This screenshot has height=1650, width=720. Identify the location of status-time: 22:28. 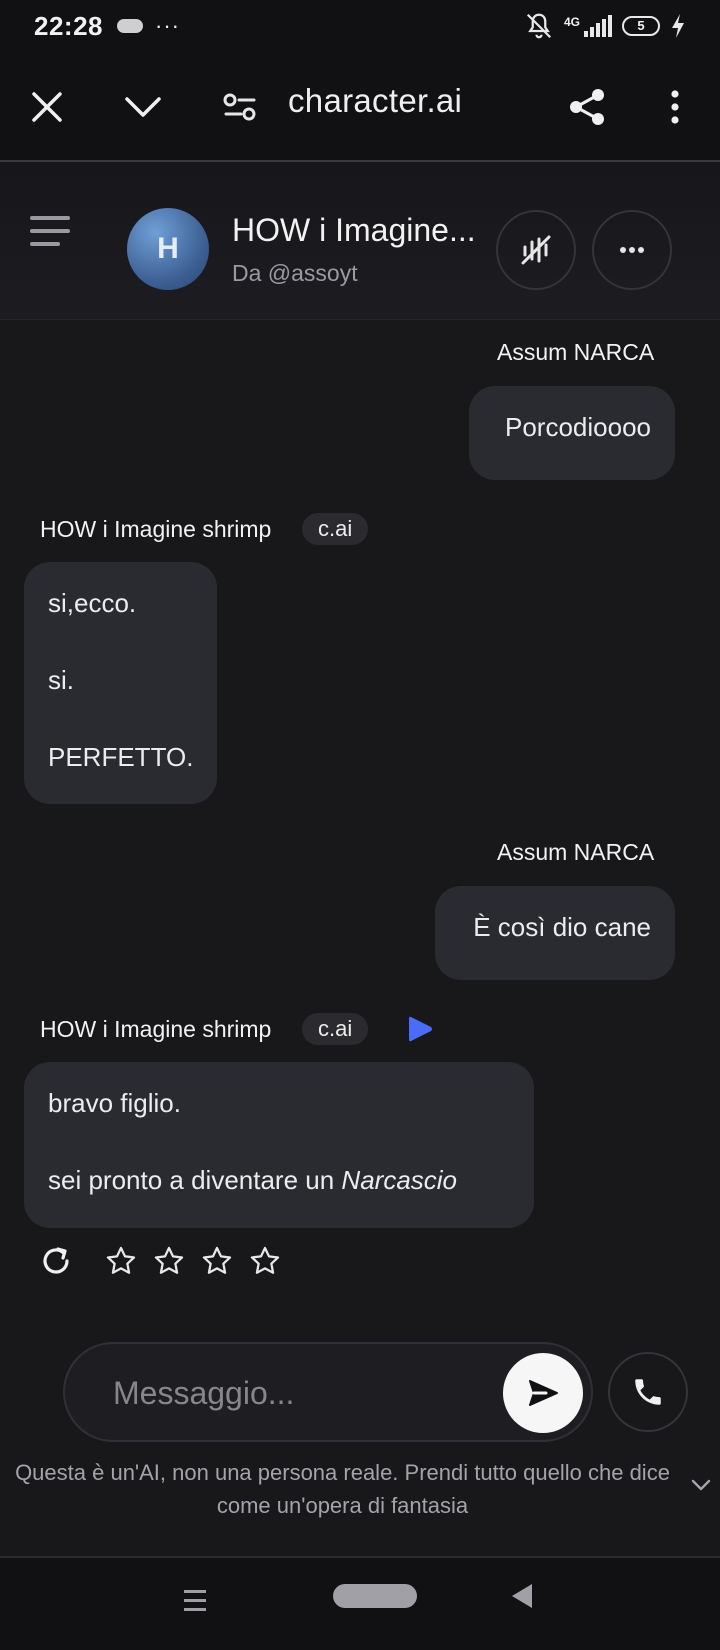
(68, 25).